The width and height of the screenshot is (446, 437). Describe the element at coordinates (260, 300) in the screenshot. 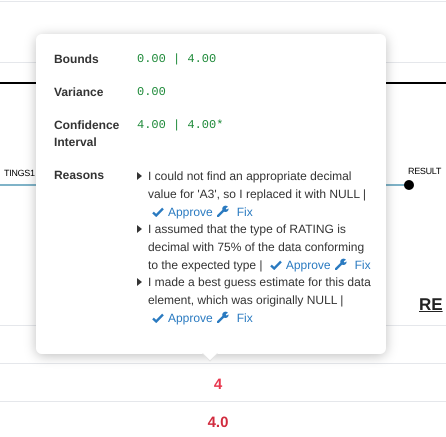

I see `reason-text: I made a best guess estimate for this data element, which was originally NULL | Approve Fix` at that location.